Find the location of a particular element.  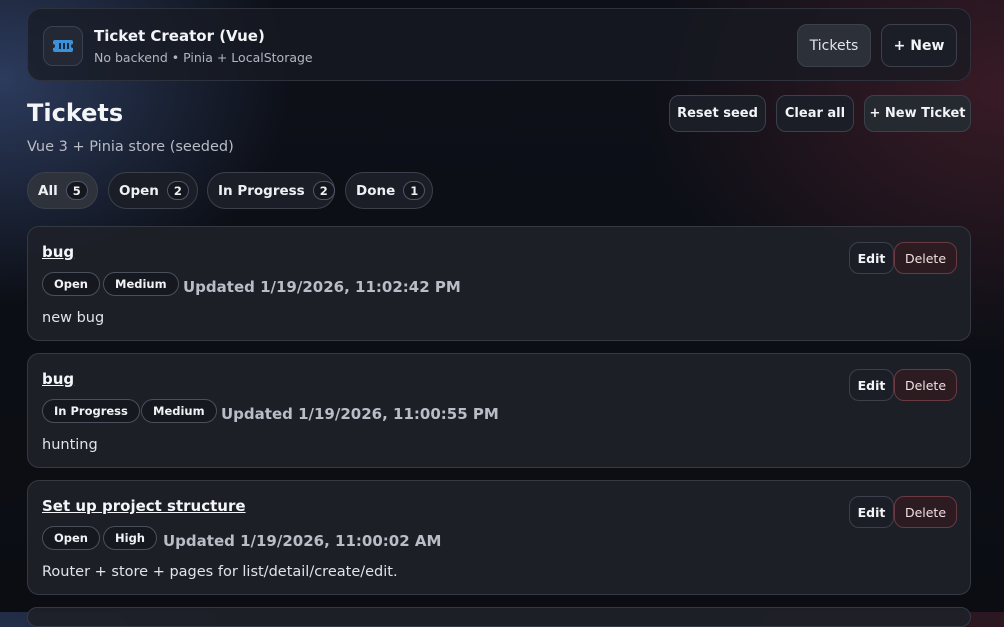

ticket-icon is located at coordinates (63, 46).